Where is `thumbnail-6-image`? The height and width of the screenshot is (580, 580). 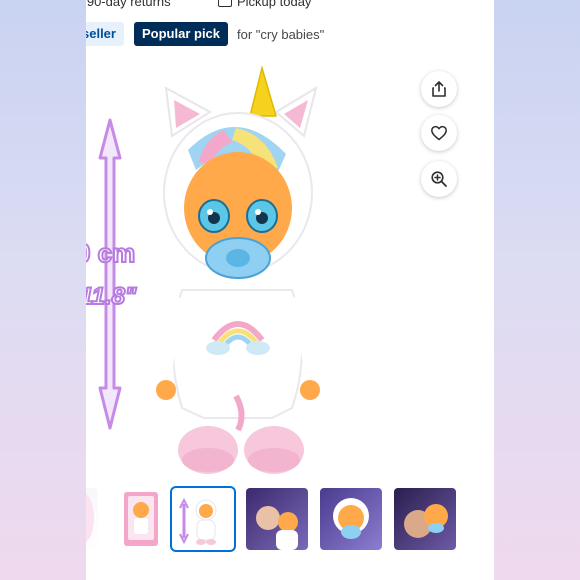 thumbnail-6-image is located at coordinates (426, 521).